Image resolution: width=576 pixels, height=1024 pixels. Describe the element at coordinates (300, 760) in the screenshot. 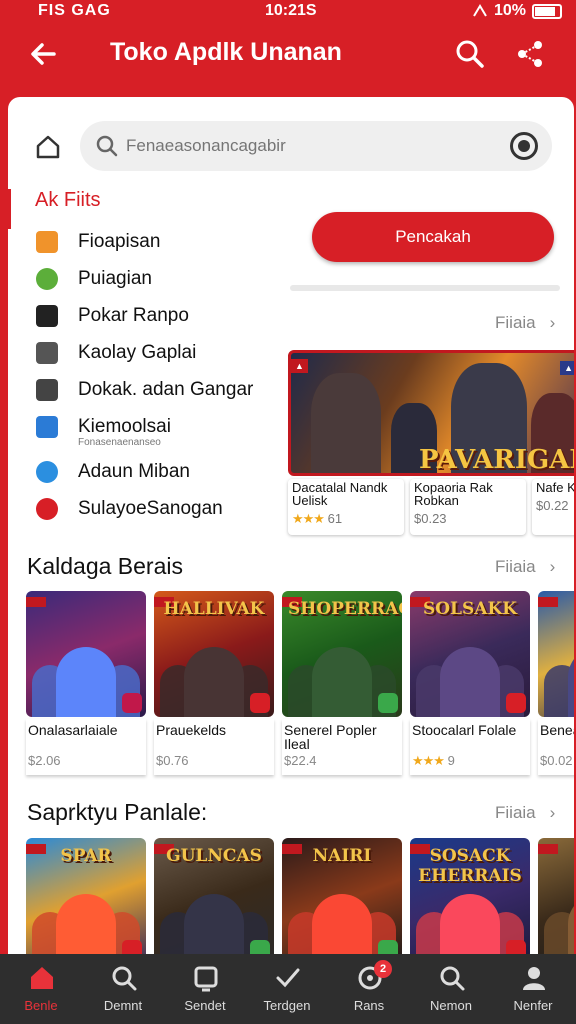

I see `game-price: $22.4` at that location.